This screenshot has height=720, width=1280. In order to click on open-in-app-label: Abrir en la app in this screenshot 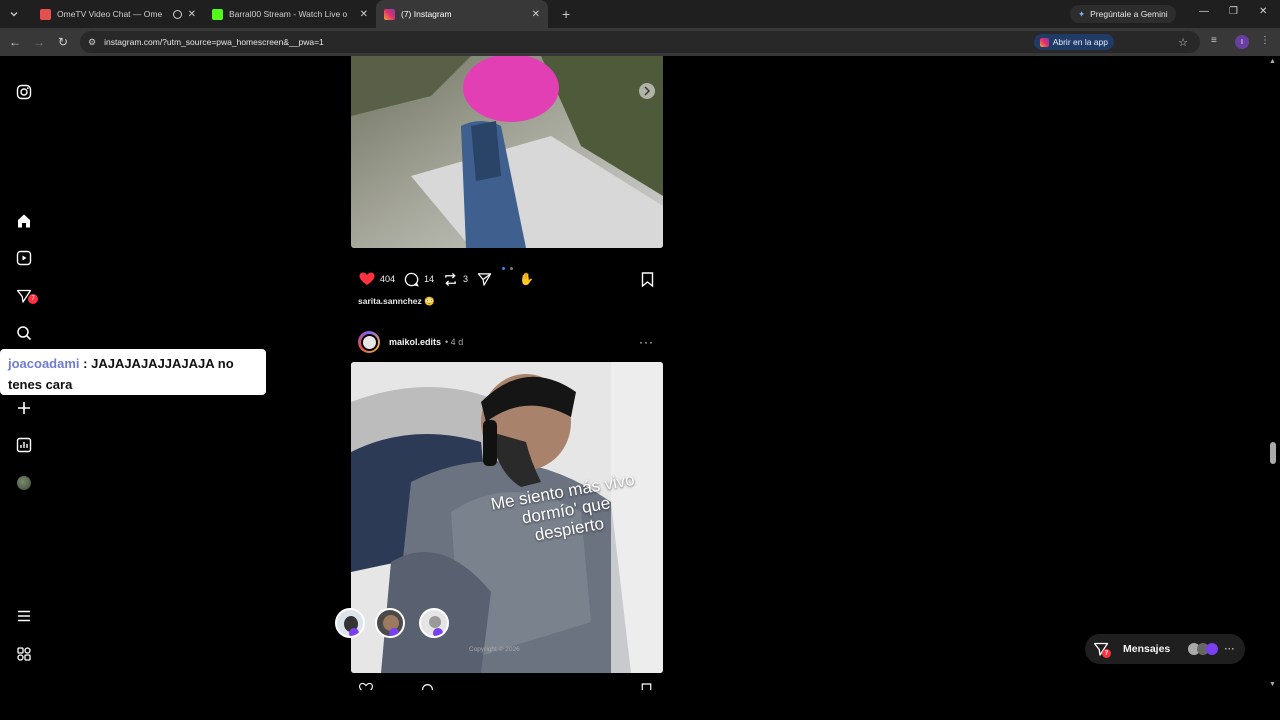, I will do `click(1080, 42)`.